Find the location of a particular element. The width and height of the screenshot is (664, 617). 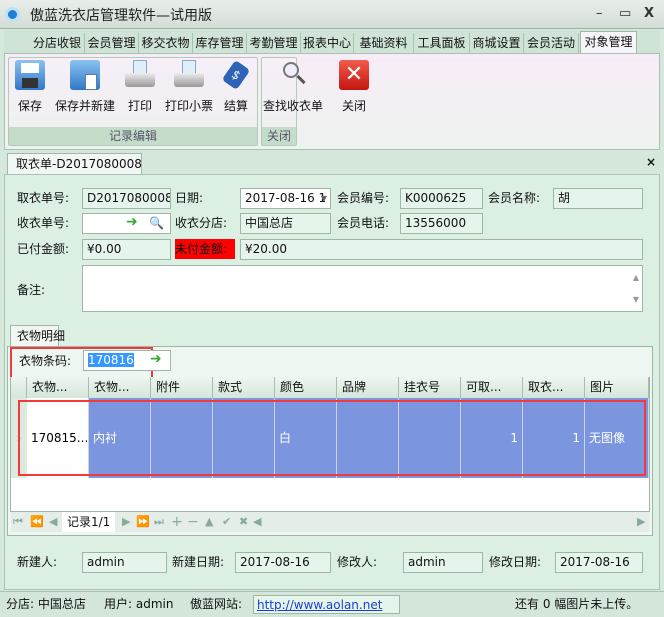

tab-store-cashier: 分店收银 is located at coordinates (57, 43).